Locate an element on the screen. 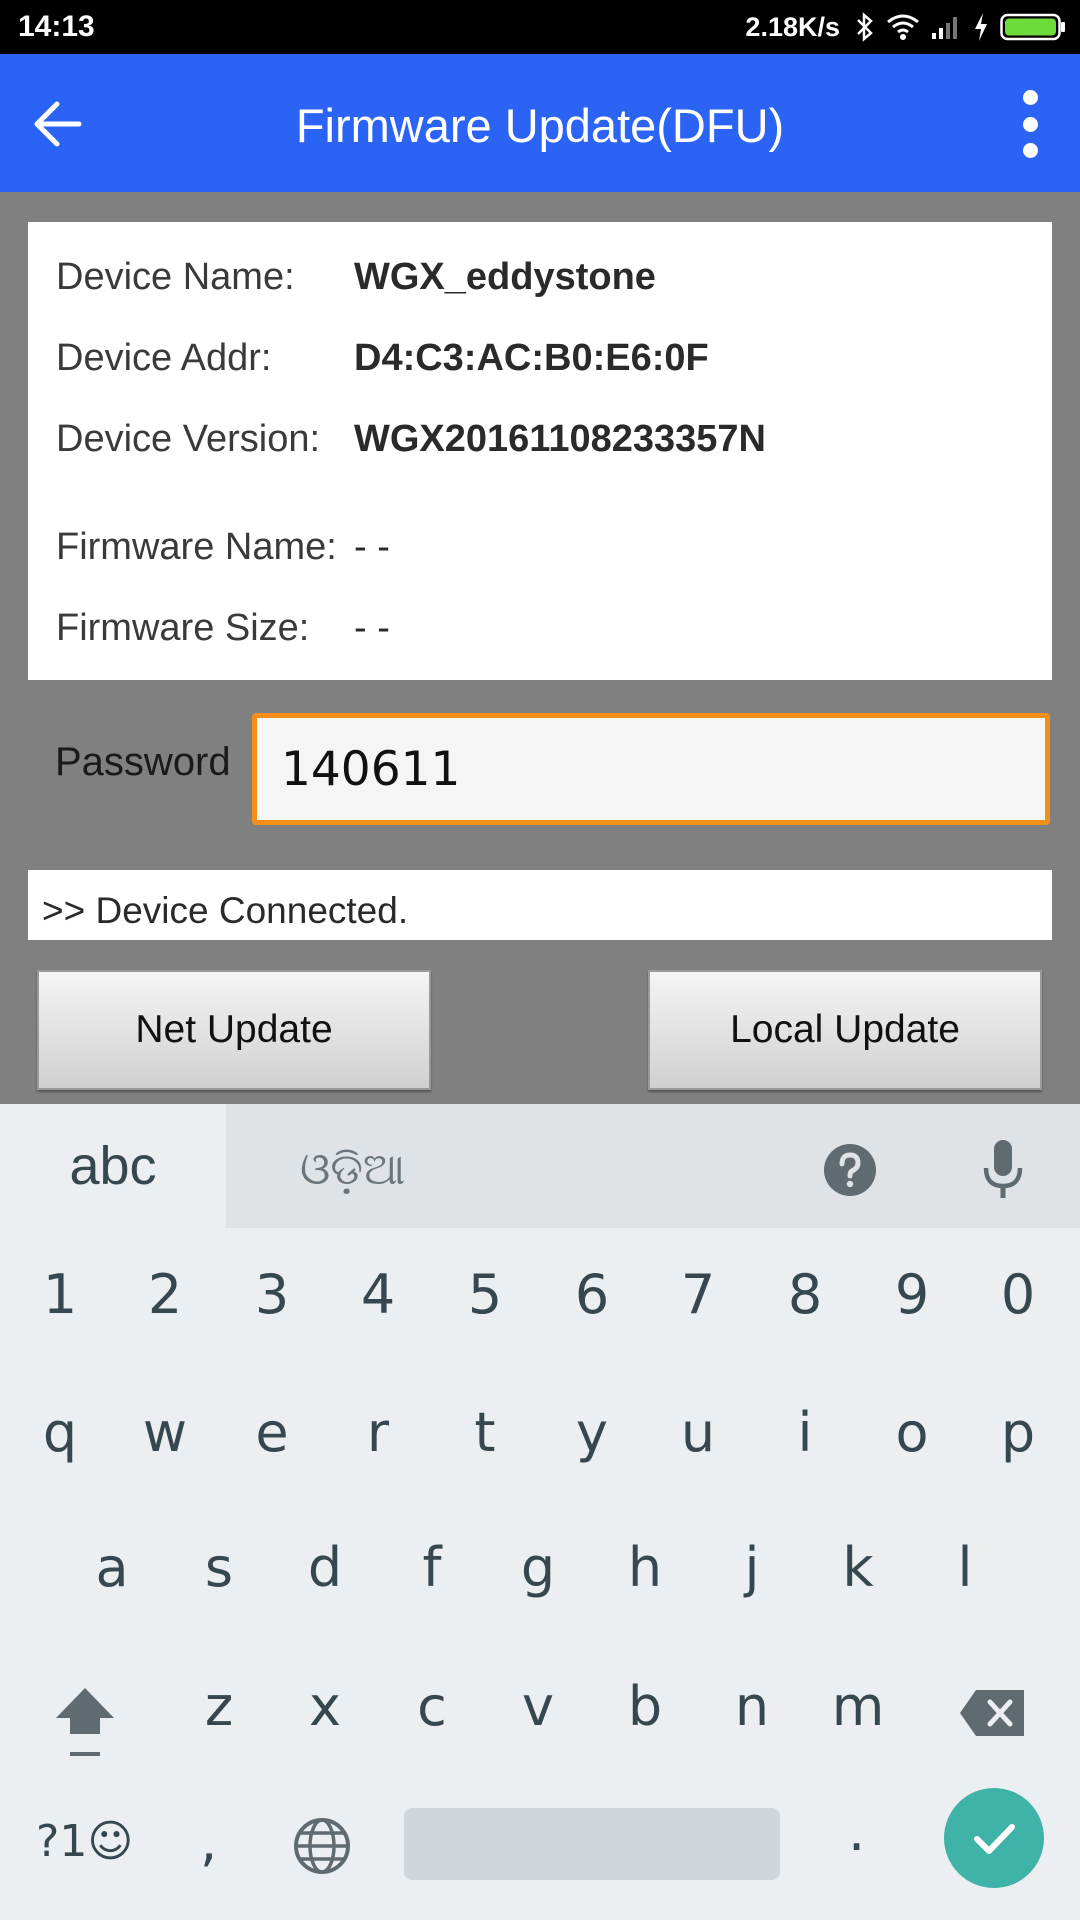  overflow-menu-button is located at coordinates (1030, 124).